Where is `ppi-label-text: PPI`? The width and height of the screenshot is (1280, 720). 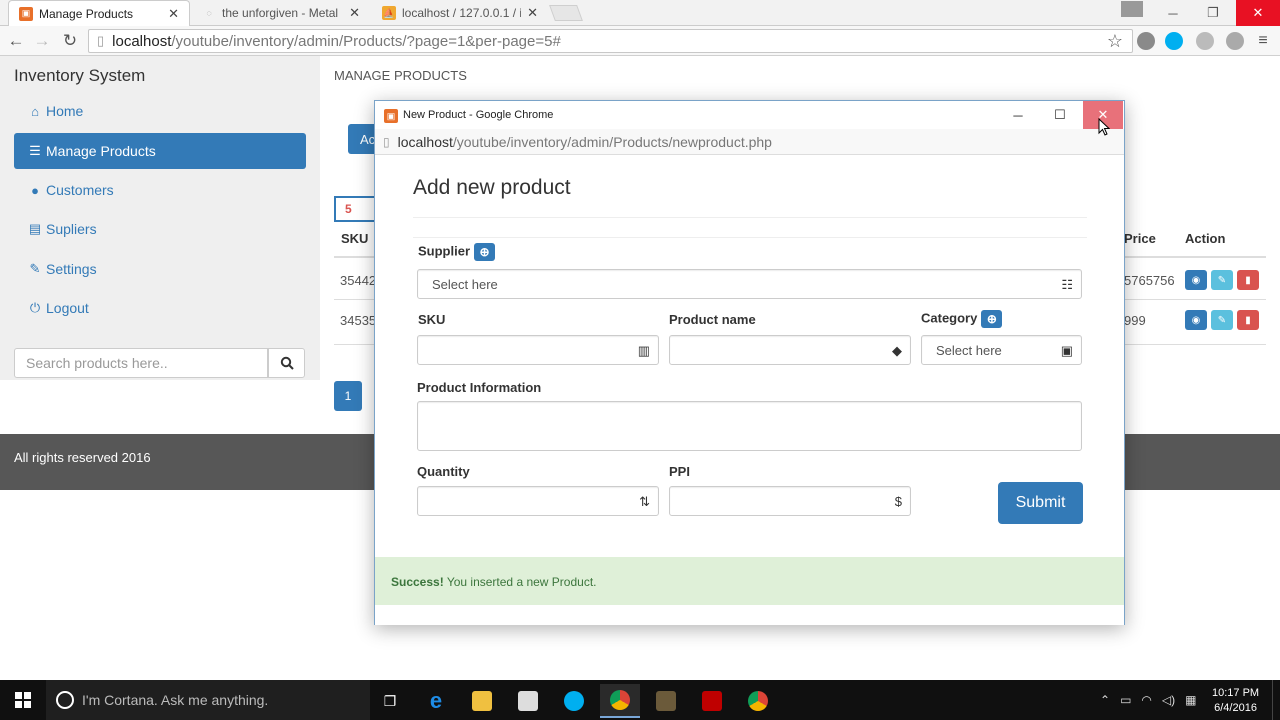
ppi-label-text: PPI is located at coordinates (679, 471).